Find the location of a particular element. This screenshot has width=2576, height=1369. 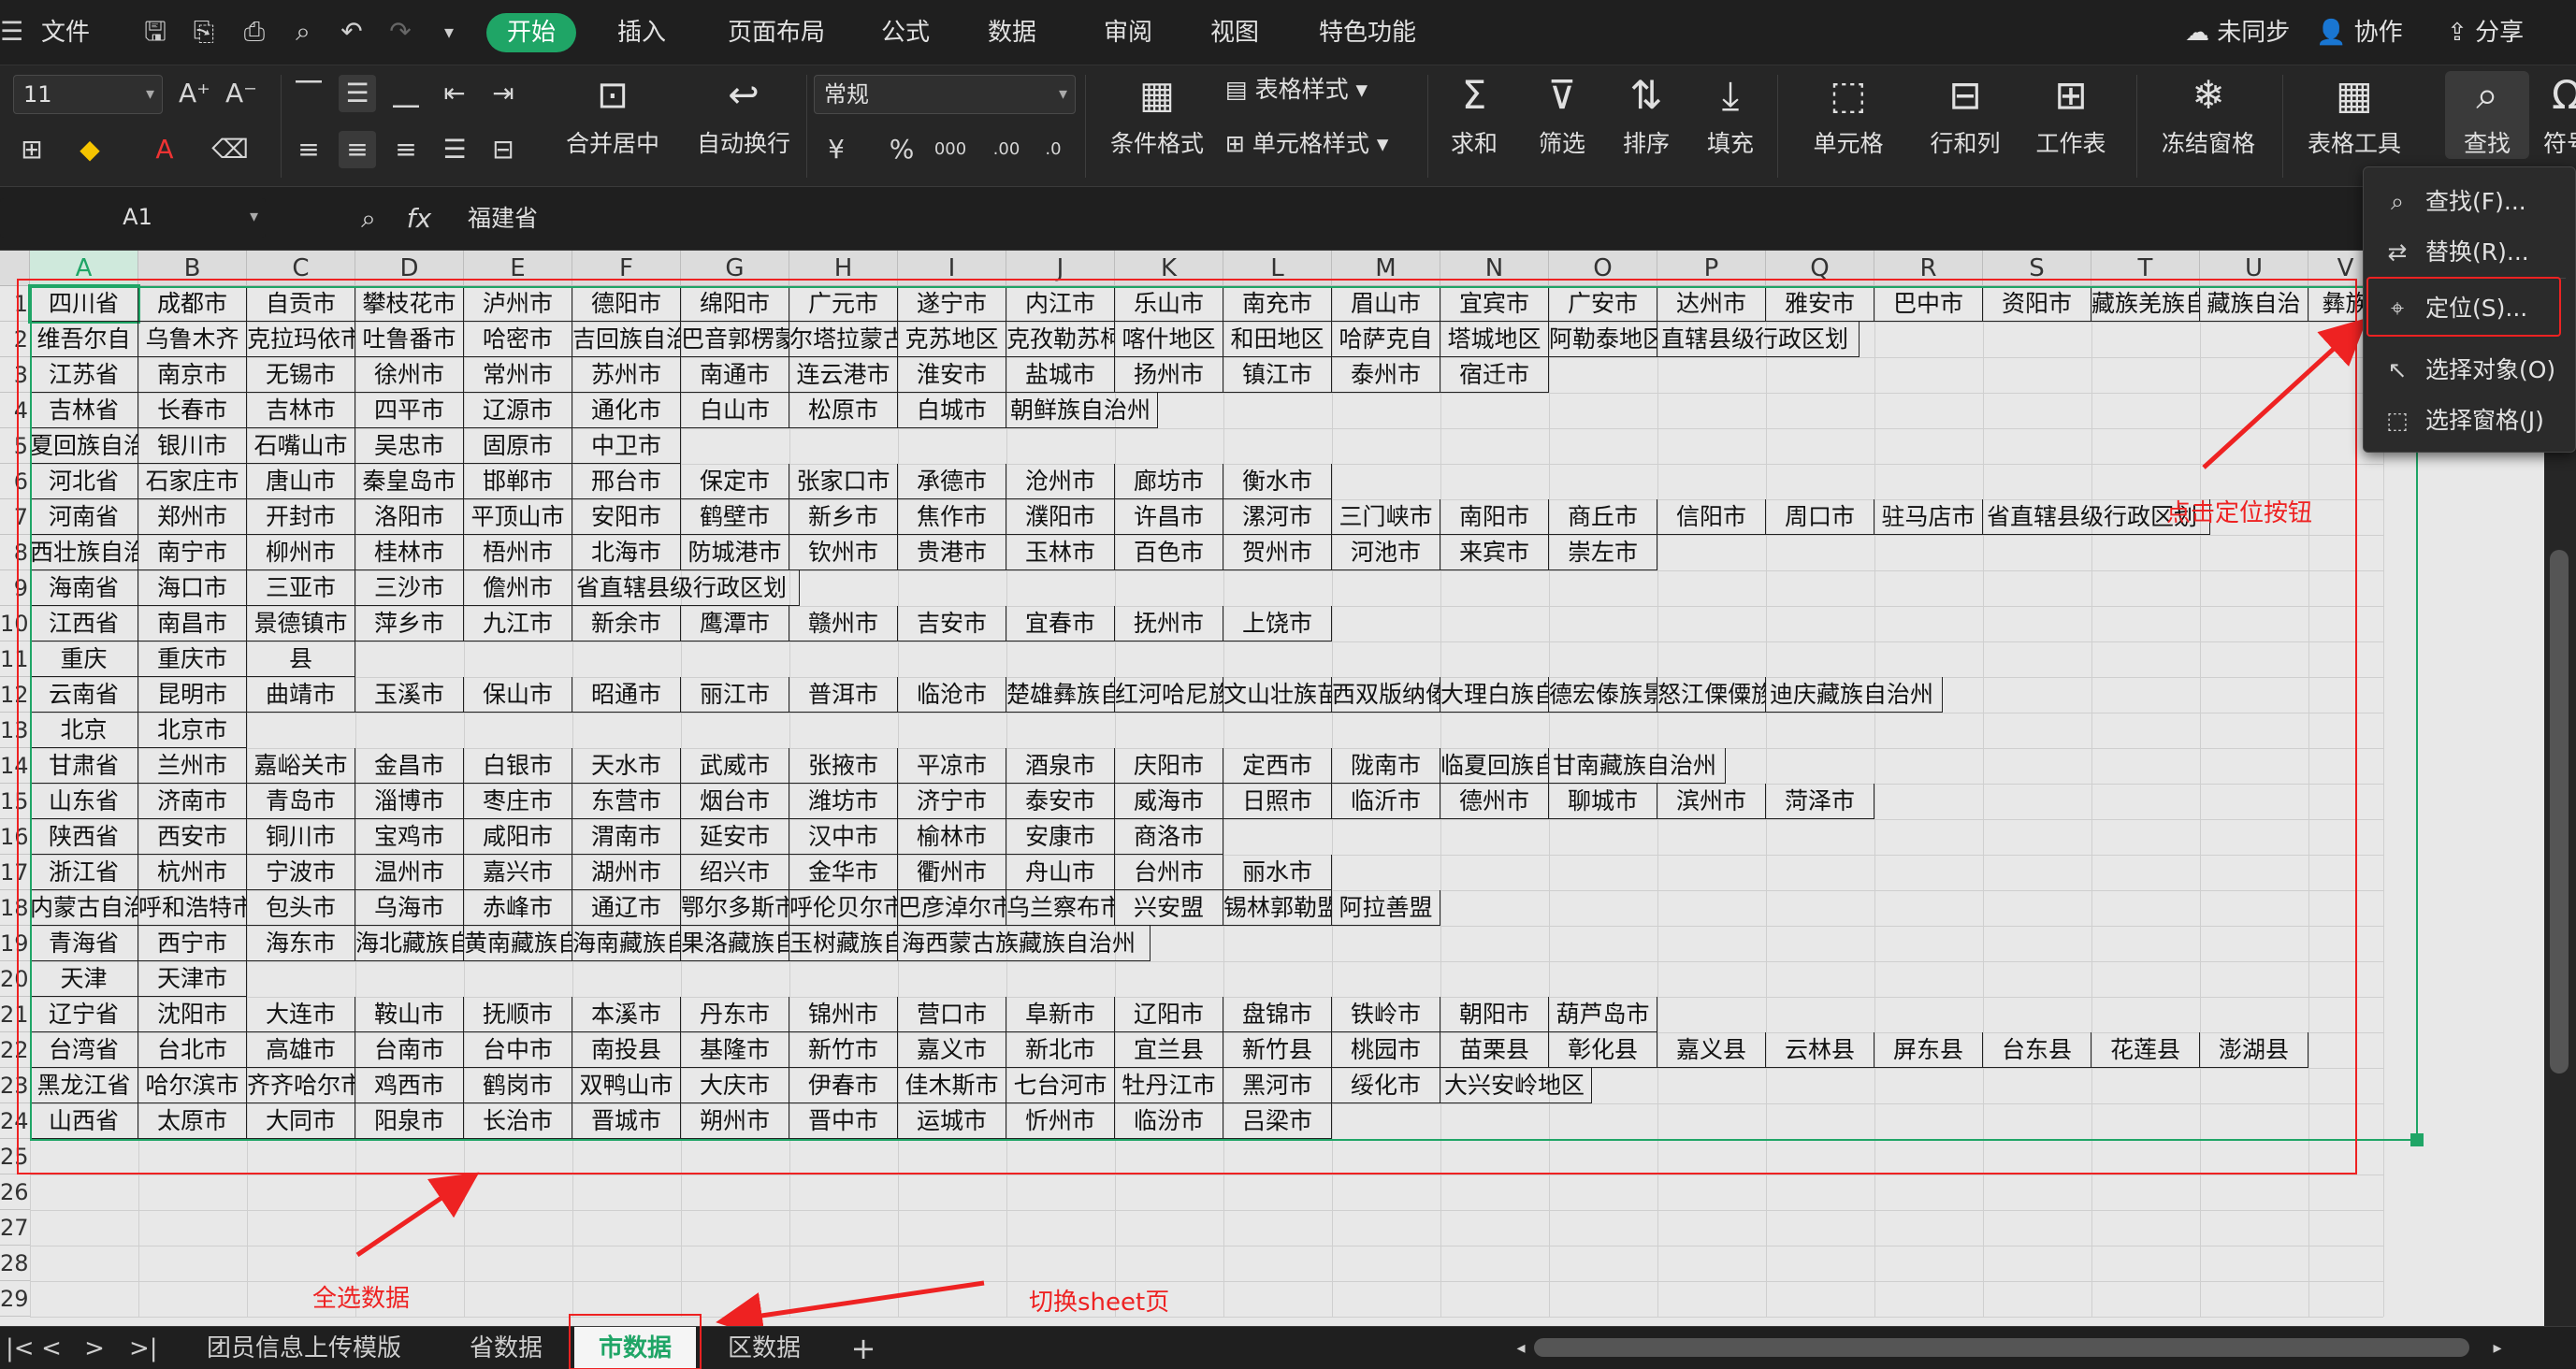

increase-font-icon: A⁺ is located at coordinates (195, 93).